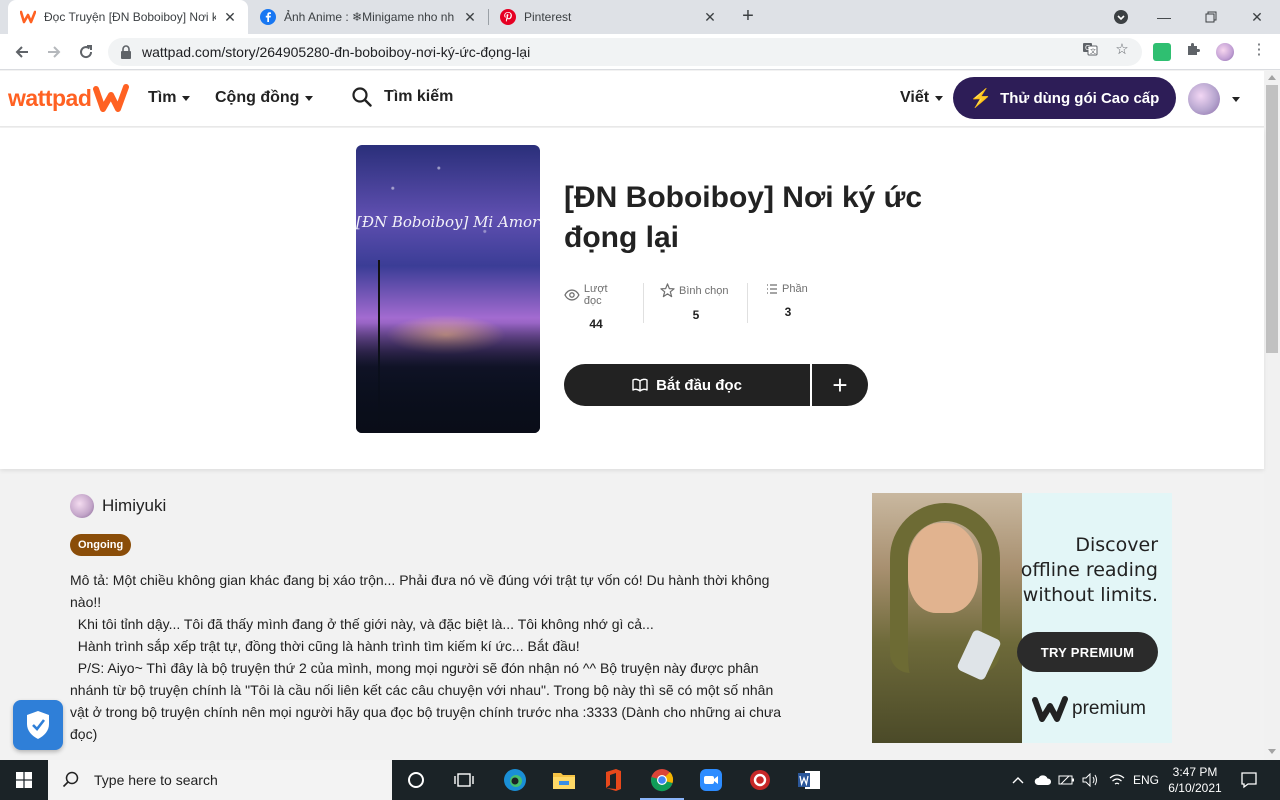 Image resolution: width=1280 pixels, height=800 pixels. Describe the element at coordinates (1272, 751) in the screenshot. I see `scroll-down-icon` at that location.